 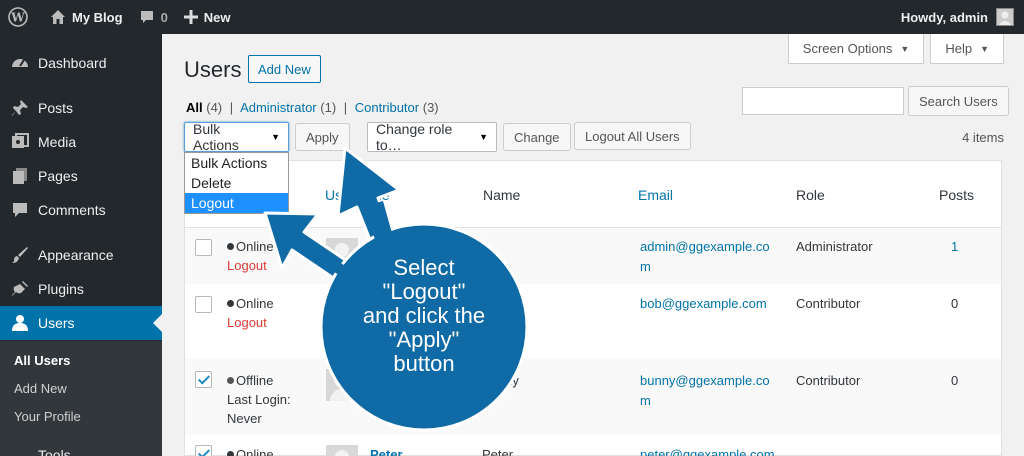 What do you see at coordinates (61, 289) in the screenshot?
I see `menu-label: Plugins` at bounding box center [61, 289].